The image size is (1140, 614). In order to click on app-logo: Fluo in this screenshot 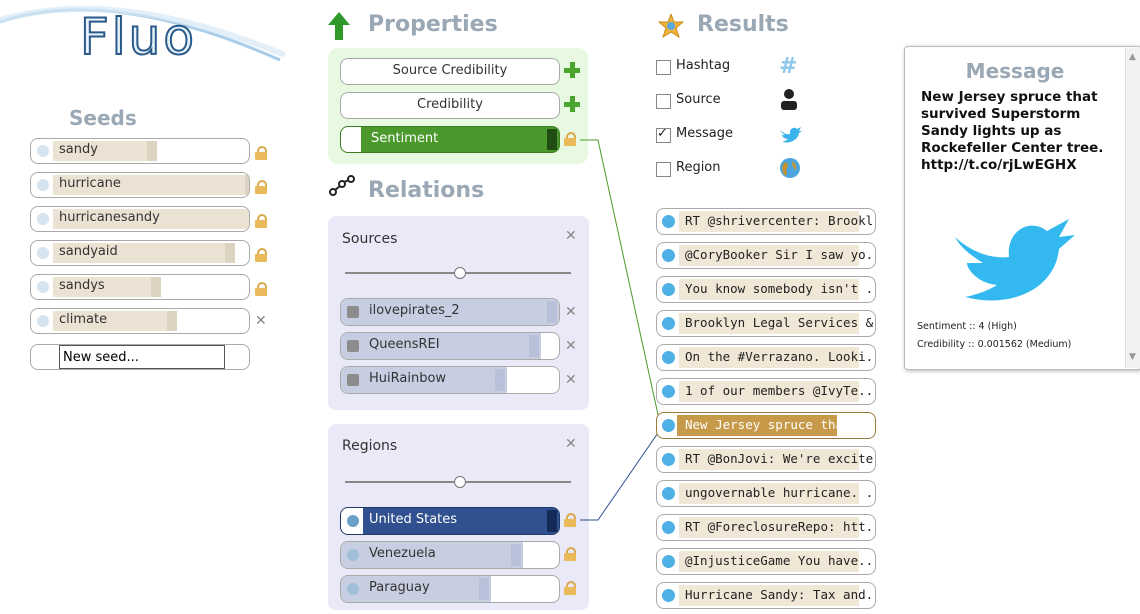, I will do `click(138, 37)`.